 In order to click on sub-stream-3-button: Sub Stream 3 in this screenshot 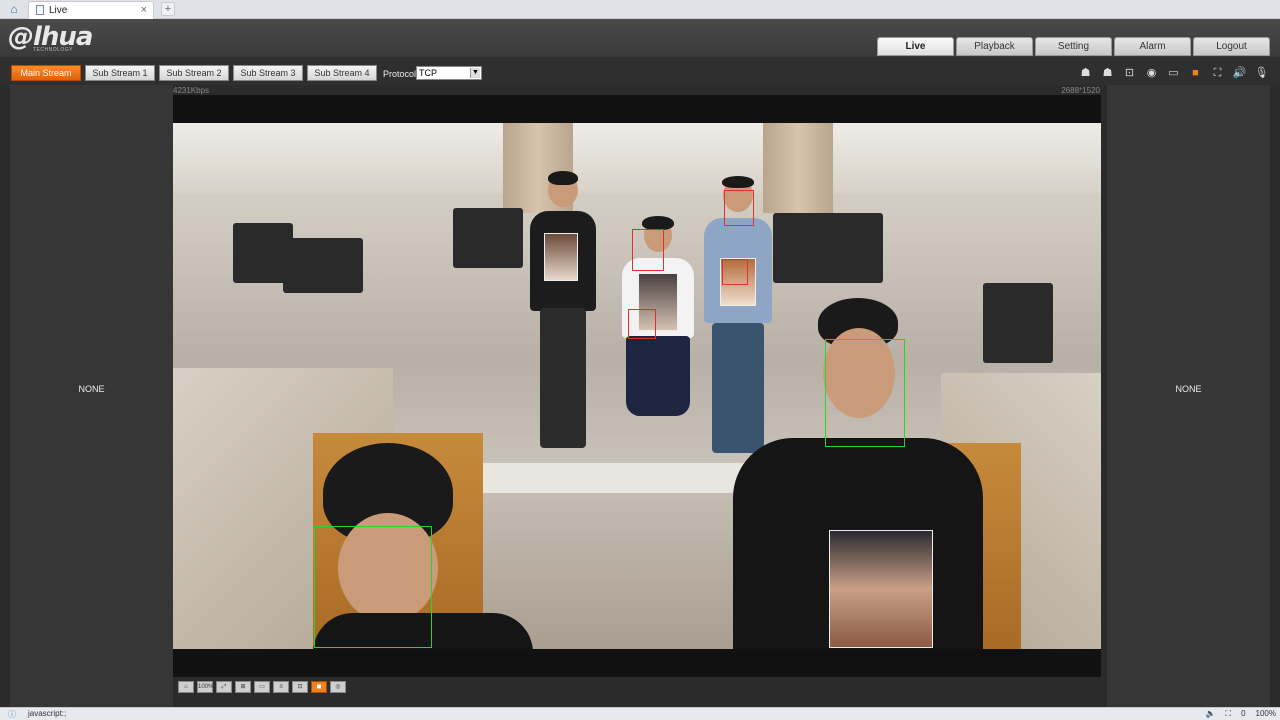, I will do `click(268, 73)`.